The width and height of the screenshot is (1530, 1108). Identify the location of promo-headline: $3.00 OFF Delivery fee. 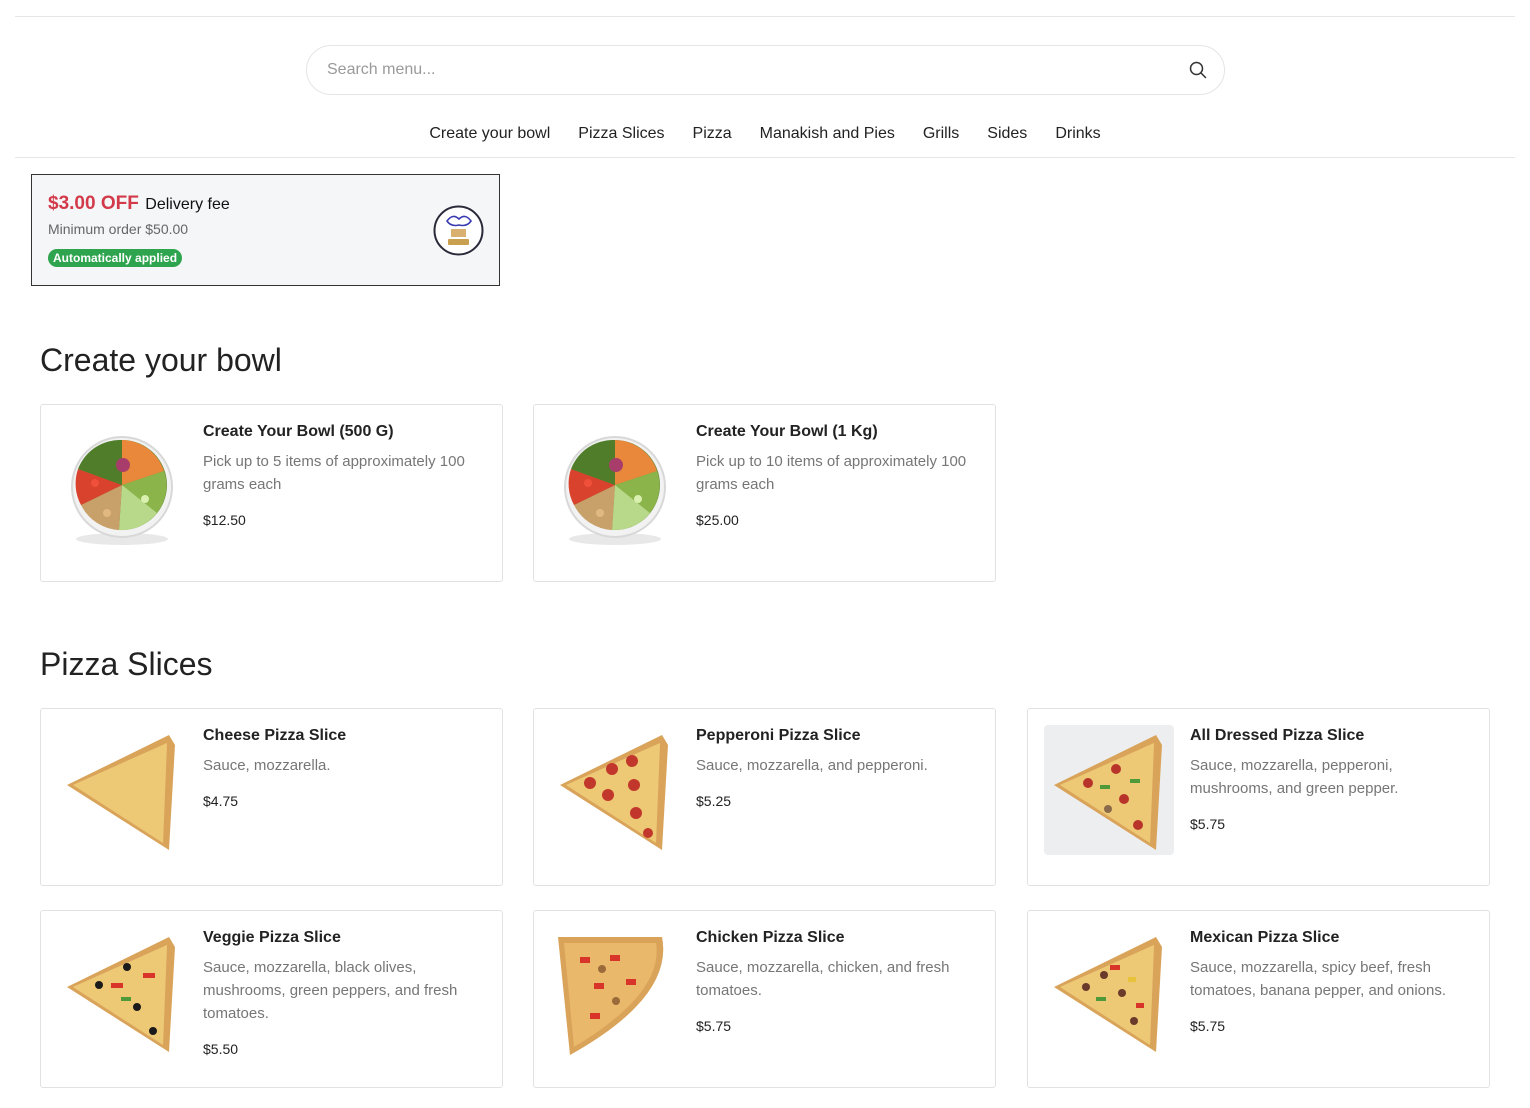
(139, 204).